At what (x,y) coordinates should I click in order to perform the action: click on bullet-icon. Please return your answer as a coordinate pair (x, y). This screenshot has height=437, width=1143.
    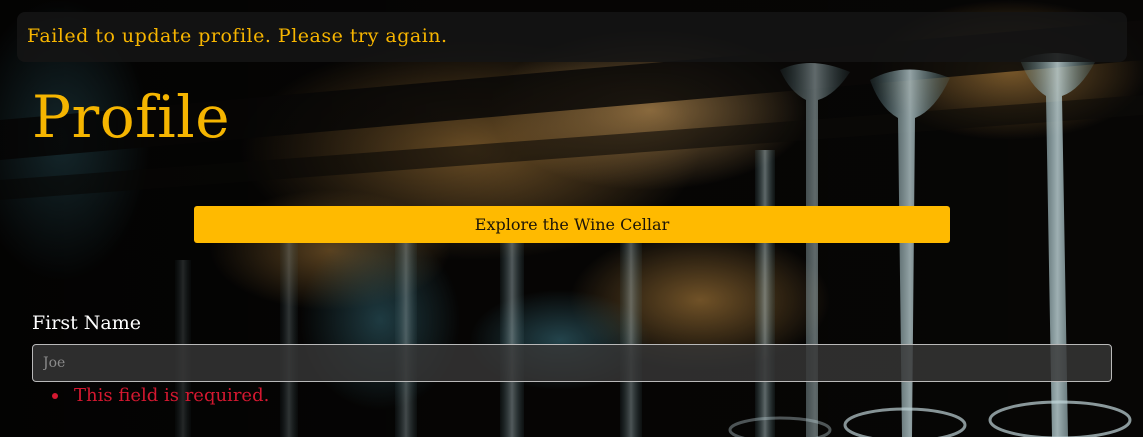
    Looking at the image, I should click on (55, 396).